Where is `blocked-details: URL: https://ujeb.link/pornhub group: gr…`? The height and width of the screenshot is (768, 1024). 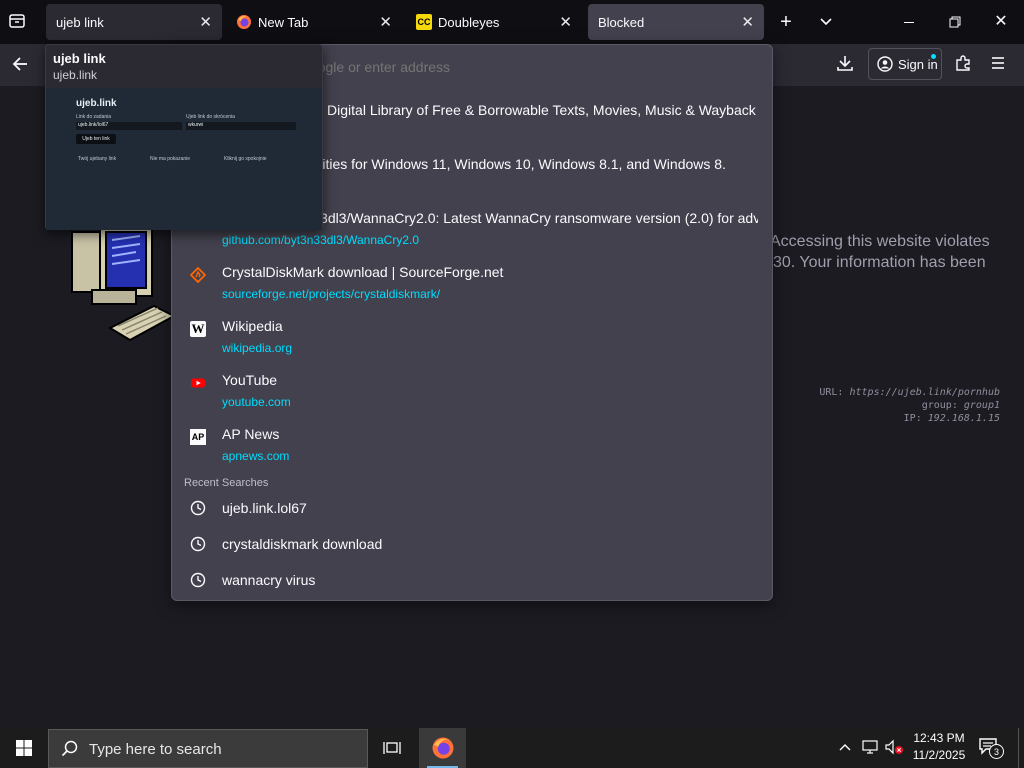
blocked-details: URL: https://ujeb.link/pornhub group: gr… is located at coordinates (880, 405).